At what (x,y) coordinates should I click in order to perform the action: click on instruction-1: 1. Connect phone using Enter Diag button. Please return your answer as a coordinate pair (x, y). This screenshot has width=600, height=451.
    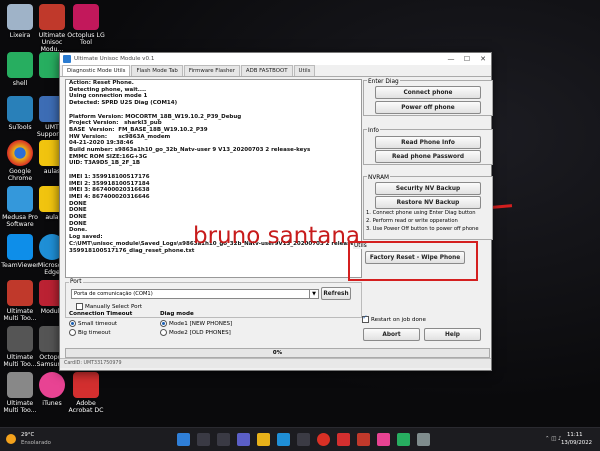
    Looking at the image, I should click on (421, 213).